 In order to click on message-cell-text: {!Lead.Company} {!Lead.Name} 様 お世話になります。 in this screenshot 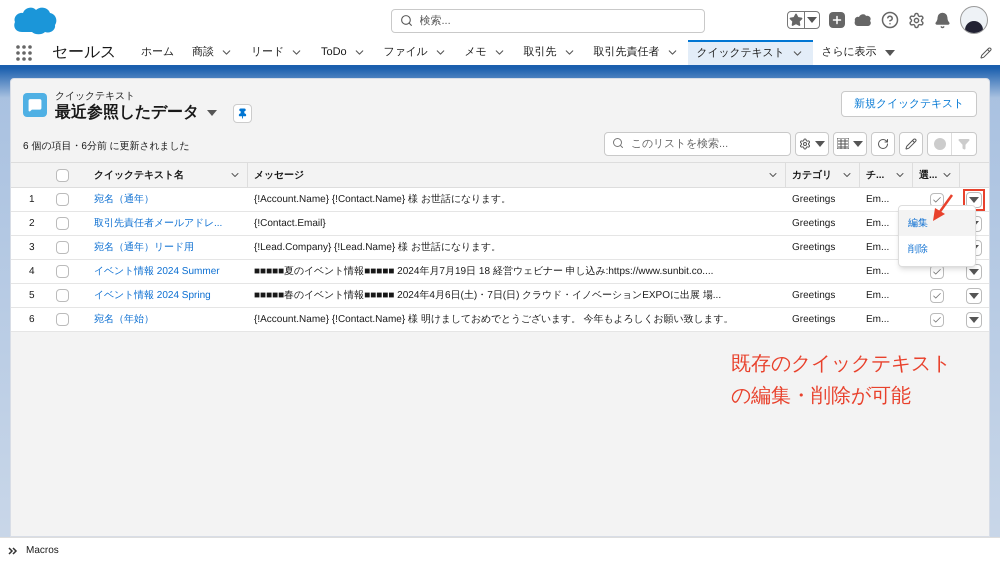, I will do `click(377, 247)`.